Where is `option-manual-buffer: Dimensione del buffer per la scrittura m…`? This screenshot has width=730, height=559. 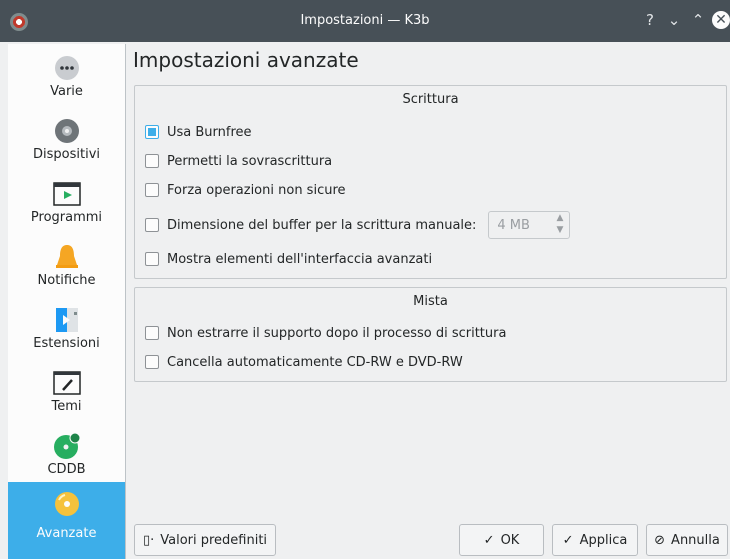 option-manual-buffer: Dimensione del buffer per la scrittura m… is located at coordinates (358, 225).